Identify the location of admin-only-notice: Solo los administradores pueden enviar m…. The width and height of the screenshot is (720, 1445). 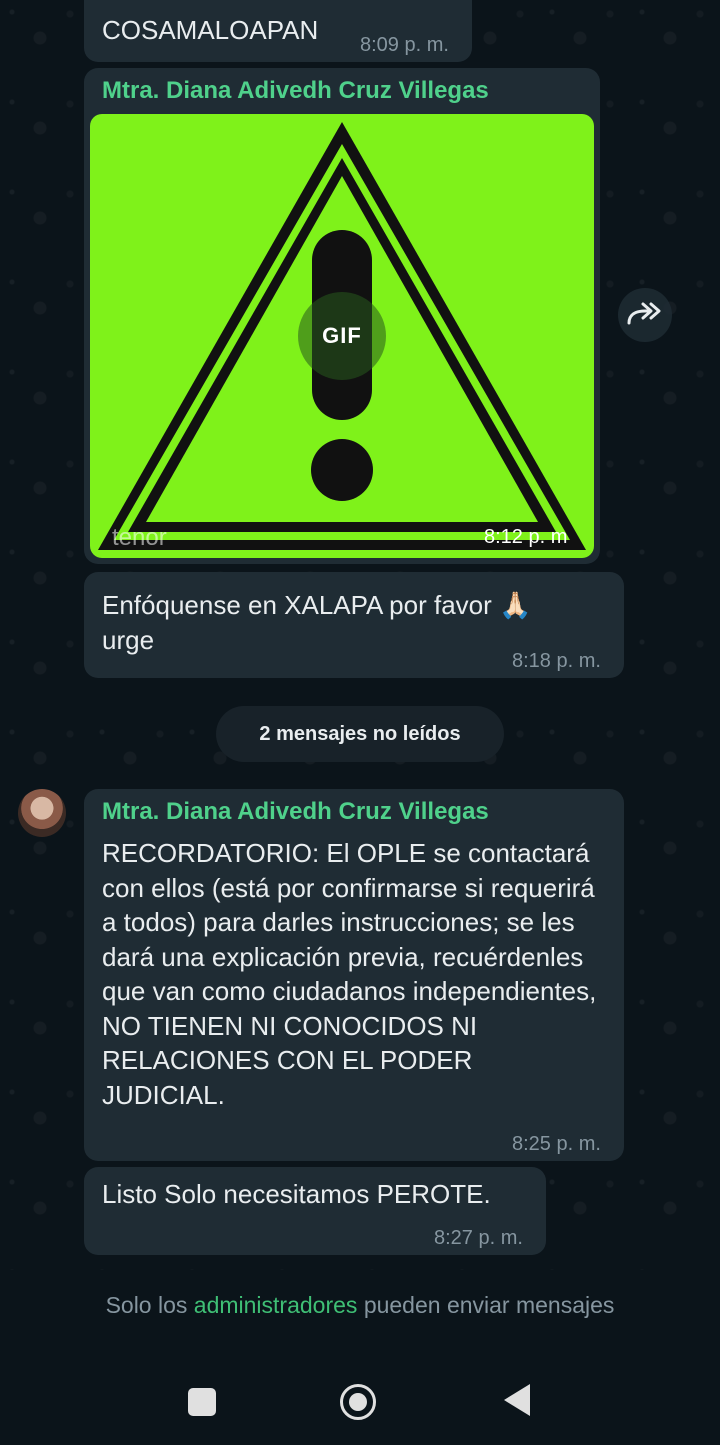
(360, 1305).